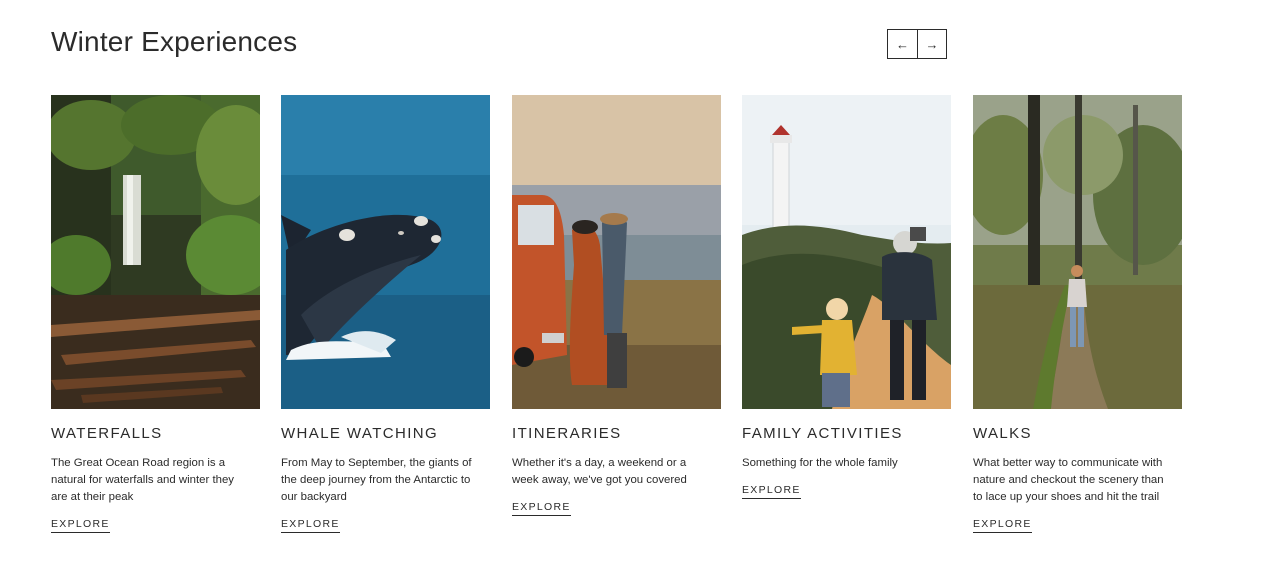 This screenshot has width=1280, height=574. What do you see at coordinates (155, 252) in the screenshot?
I see `rainforest-waterfall-photo` at bounding box center [155, 252].